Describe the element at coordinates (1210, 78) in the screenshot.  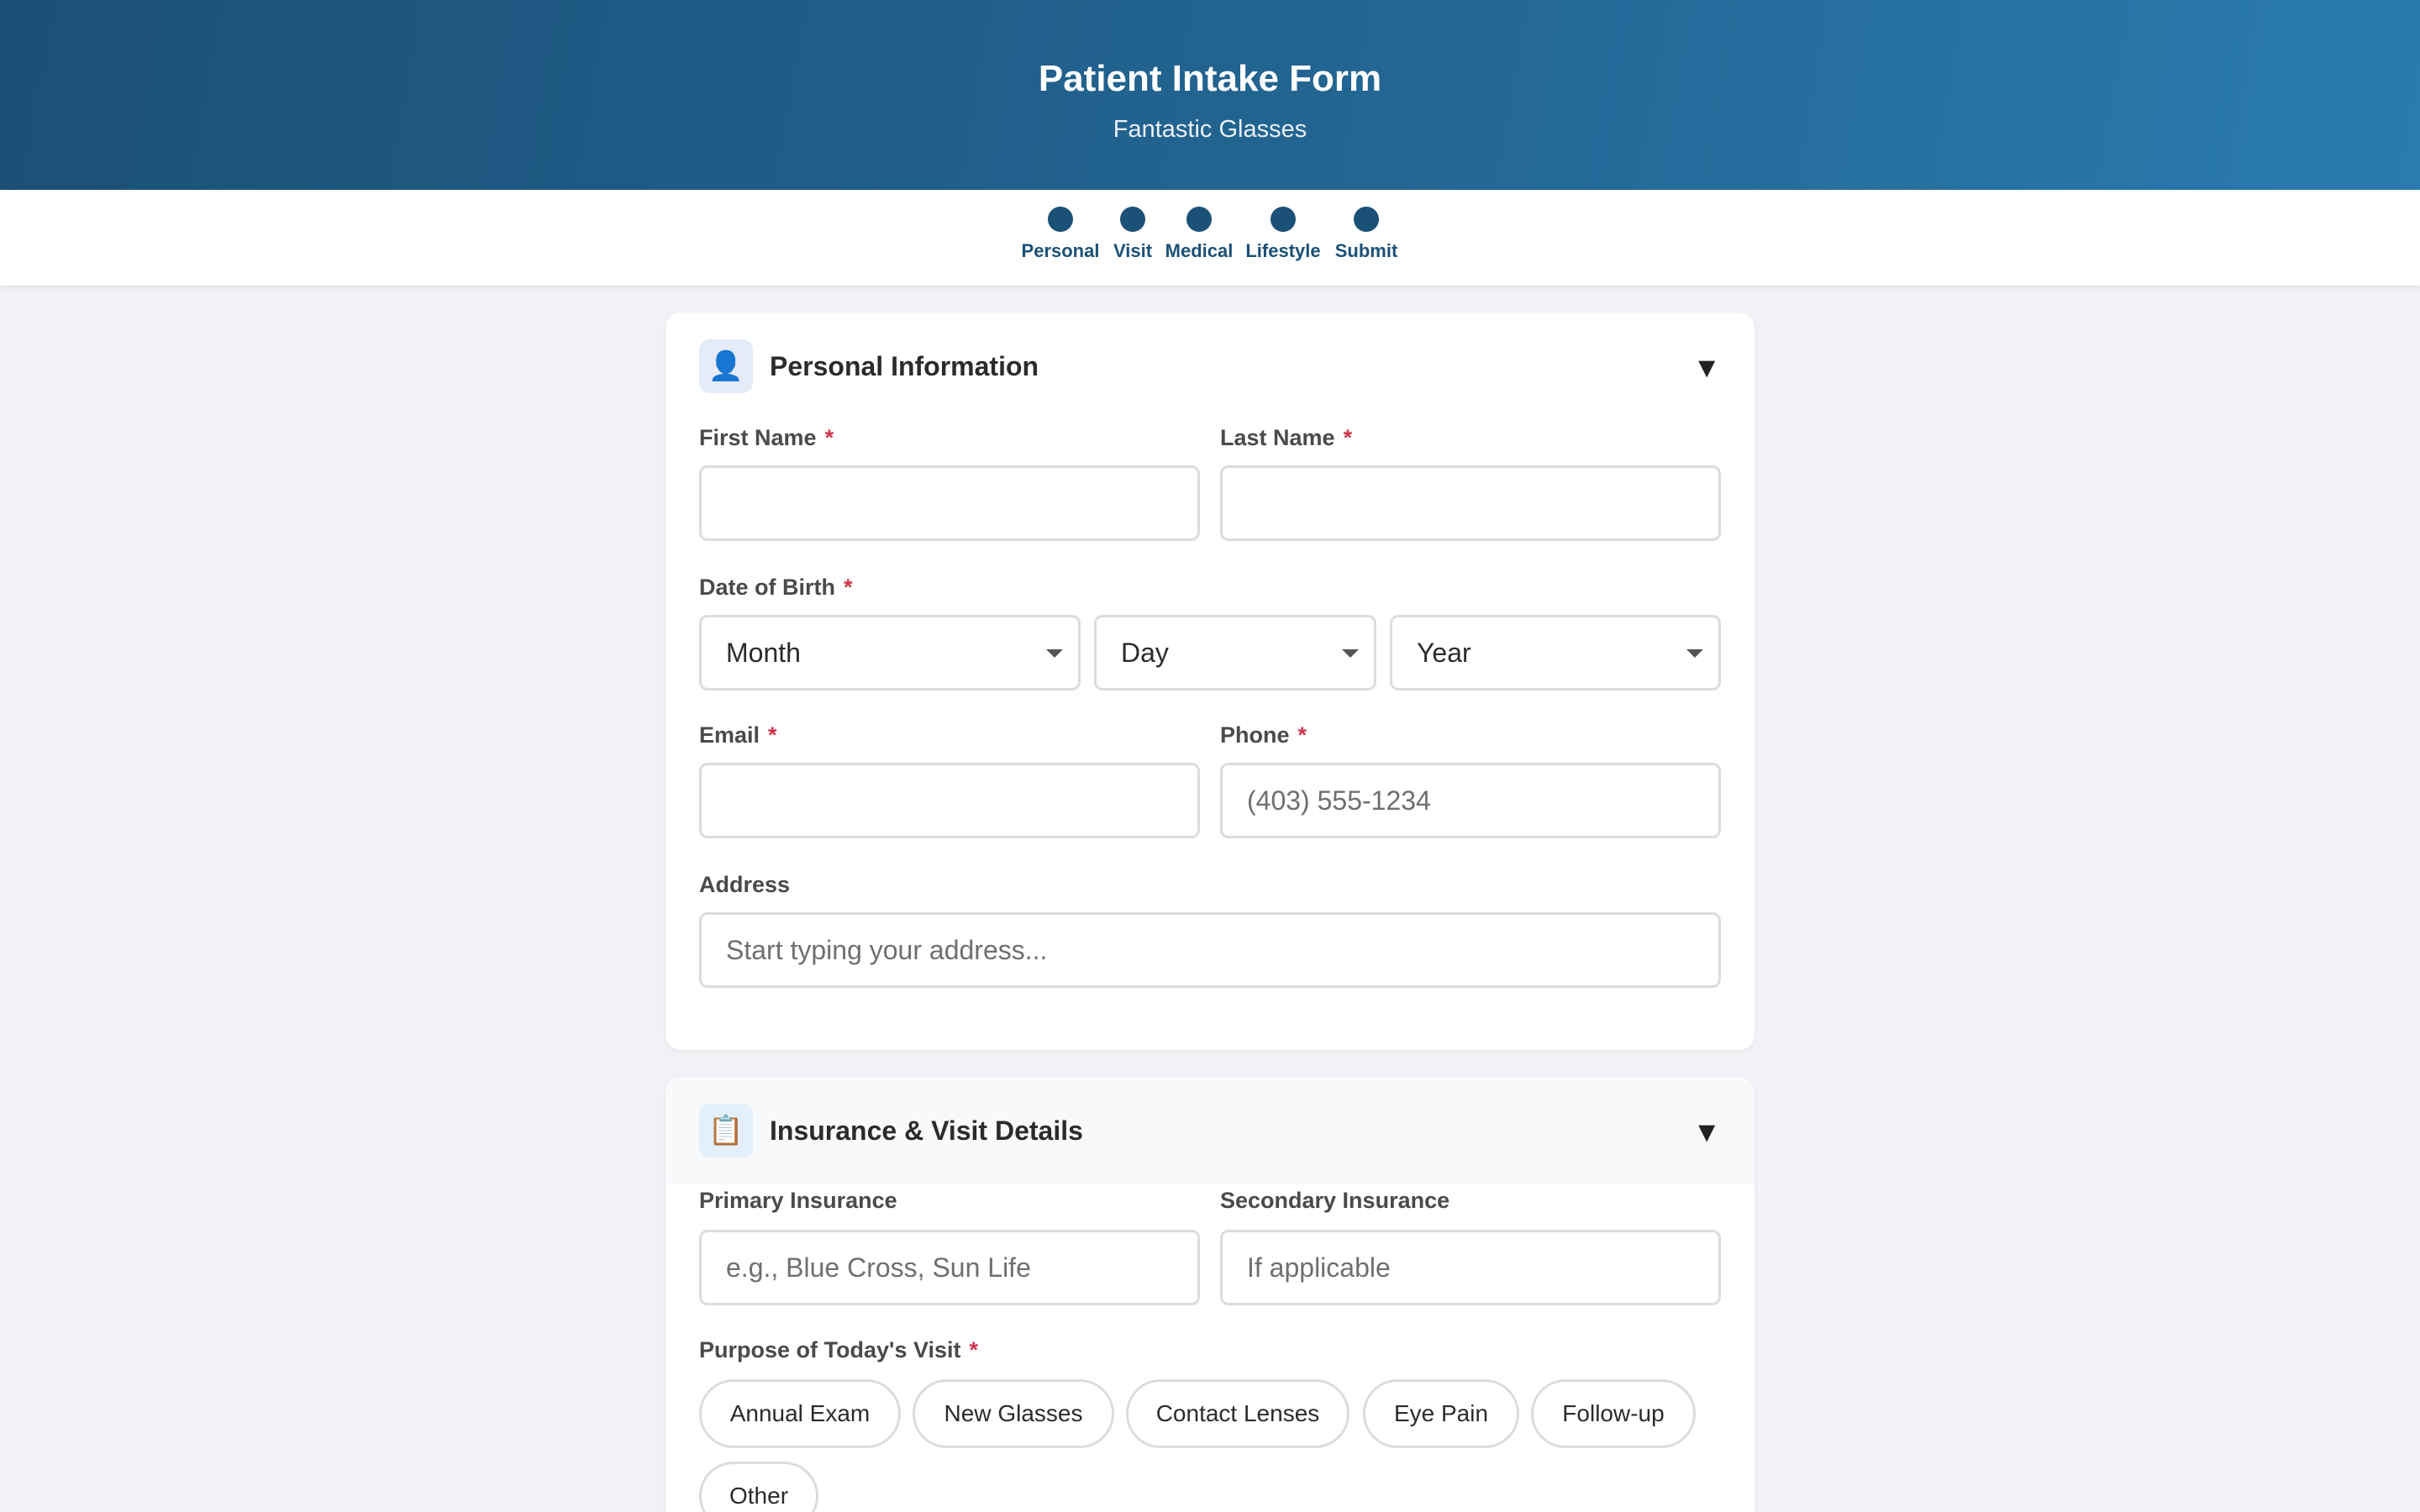
I see `page-title: Patient Intake Form` at that location.